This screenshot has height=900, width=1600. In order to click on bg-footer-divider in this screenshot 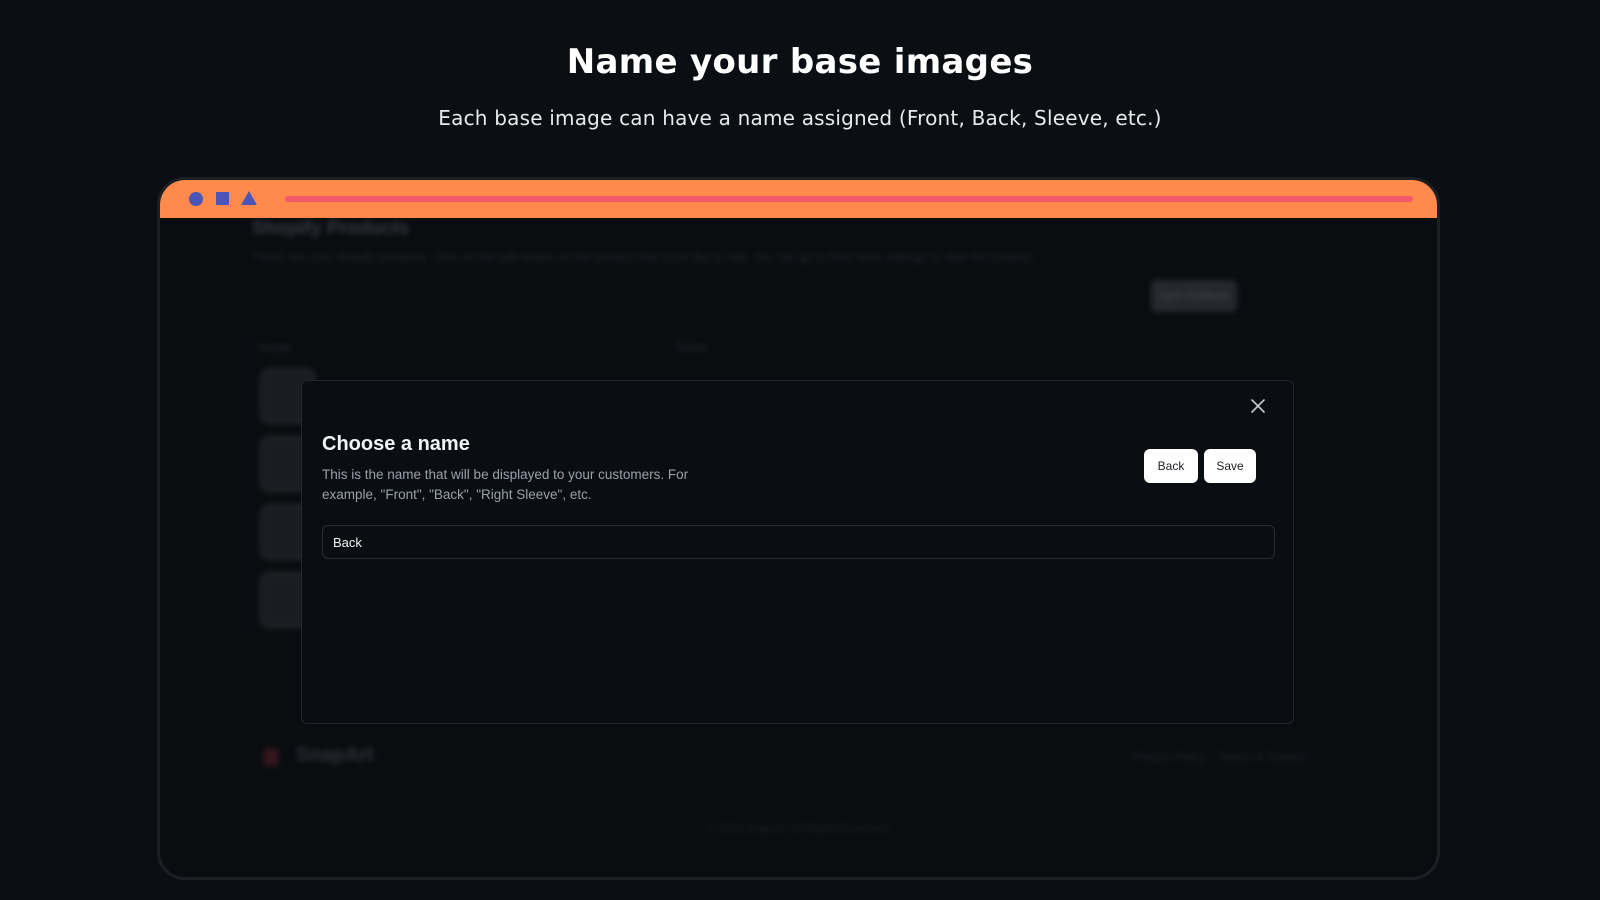, I will do `click(782, 788)`.